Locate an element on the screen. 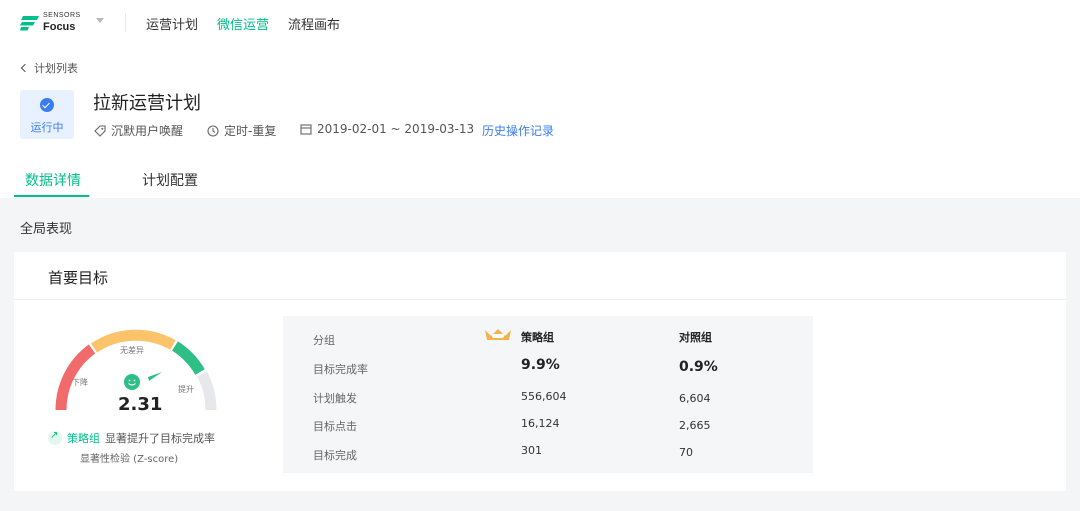 This screenshot has height=511, width=1080. row-label-completions: 目标完成 is located at coordinates (335, 455).